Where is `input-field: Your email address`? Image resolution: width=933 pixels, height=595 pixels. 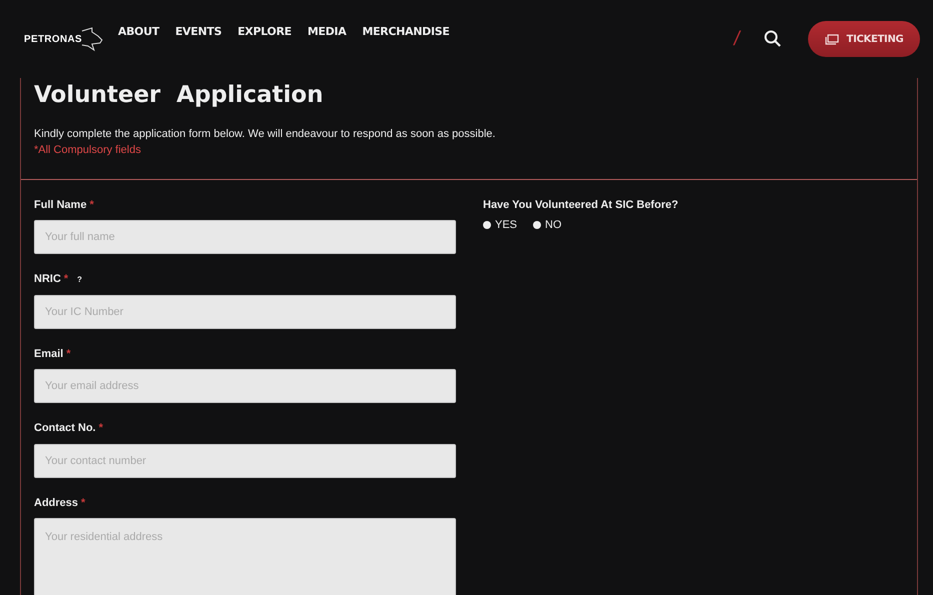
input-field: Your email address is located at coordinates (245, 386).